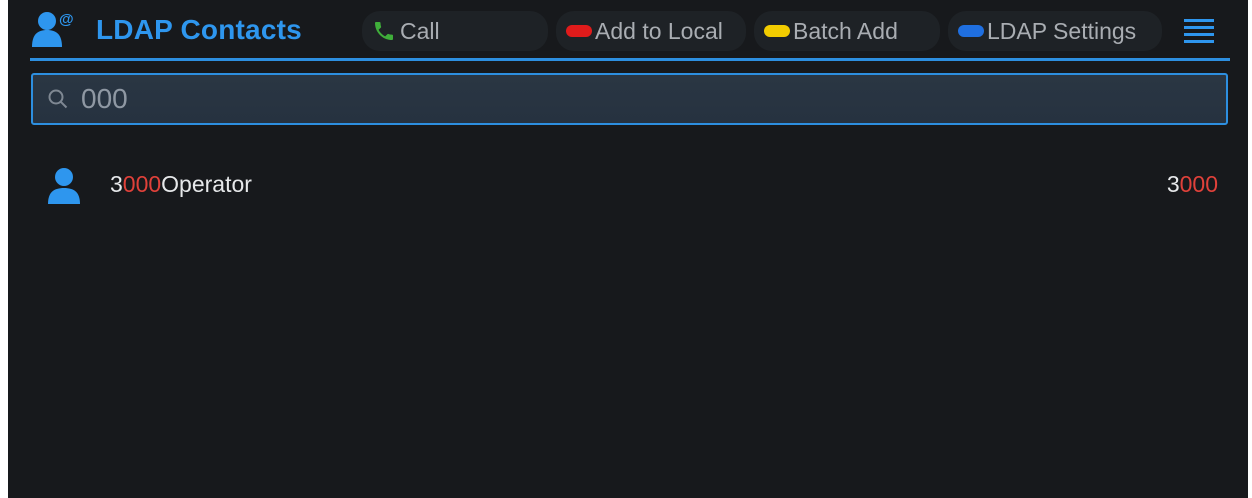  What do you see at coordinates (142, 184) in the screenshot?
I see `contact-name-match: 000` at bounding box center [142, 184].